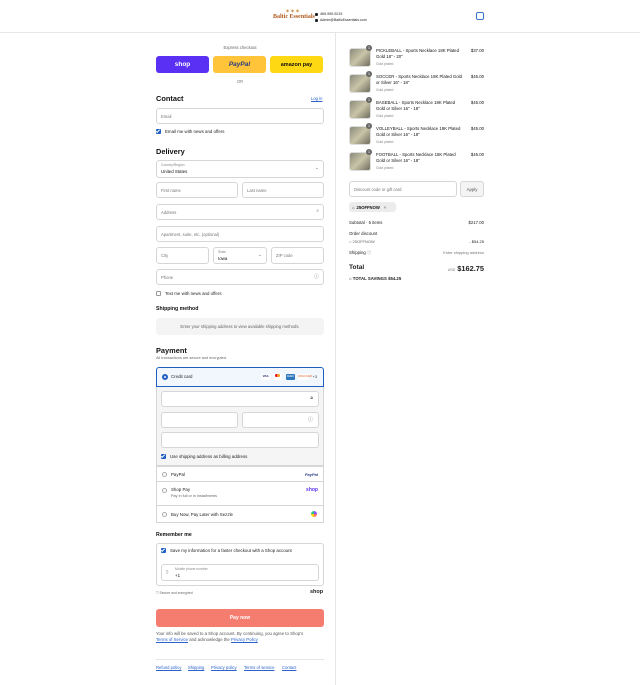 The image size is (640, 685). I want to click on item-price: $45.00, so click(477, 76).